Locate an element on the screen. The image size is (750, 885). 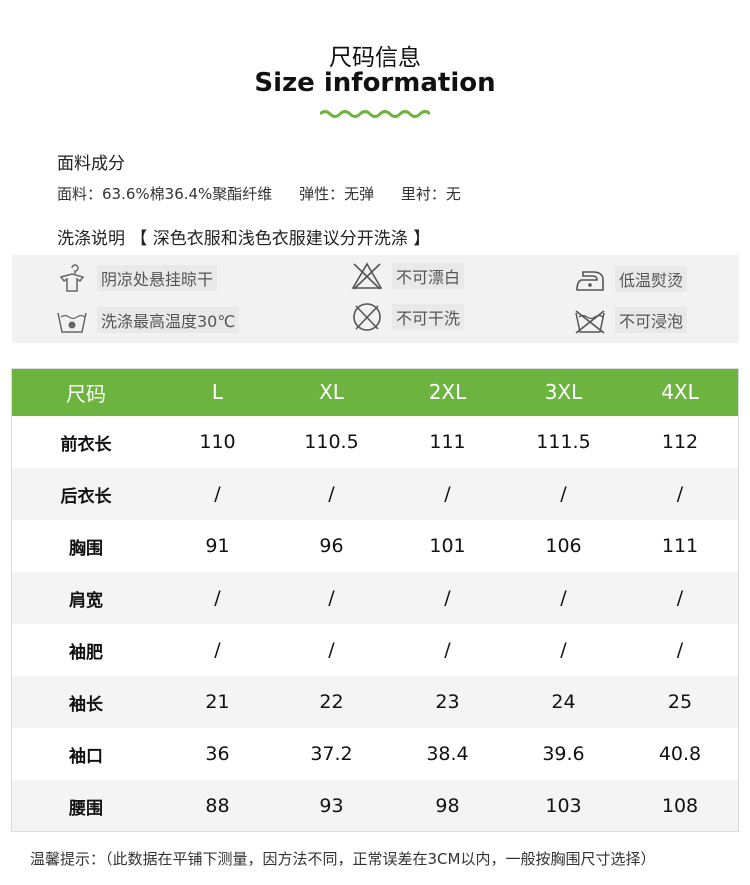
table-cell: 40.8 is located at coordinates (680, 754).